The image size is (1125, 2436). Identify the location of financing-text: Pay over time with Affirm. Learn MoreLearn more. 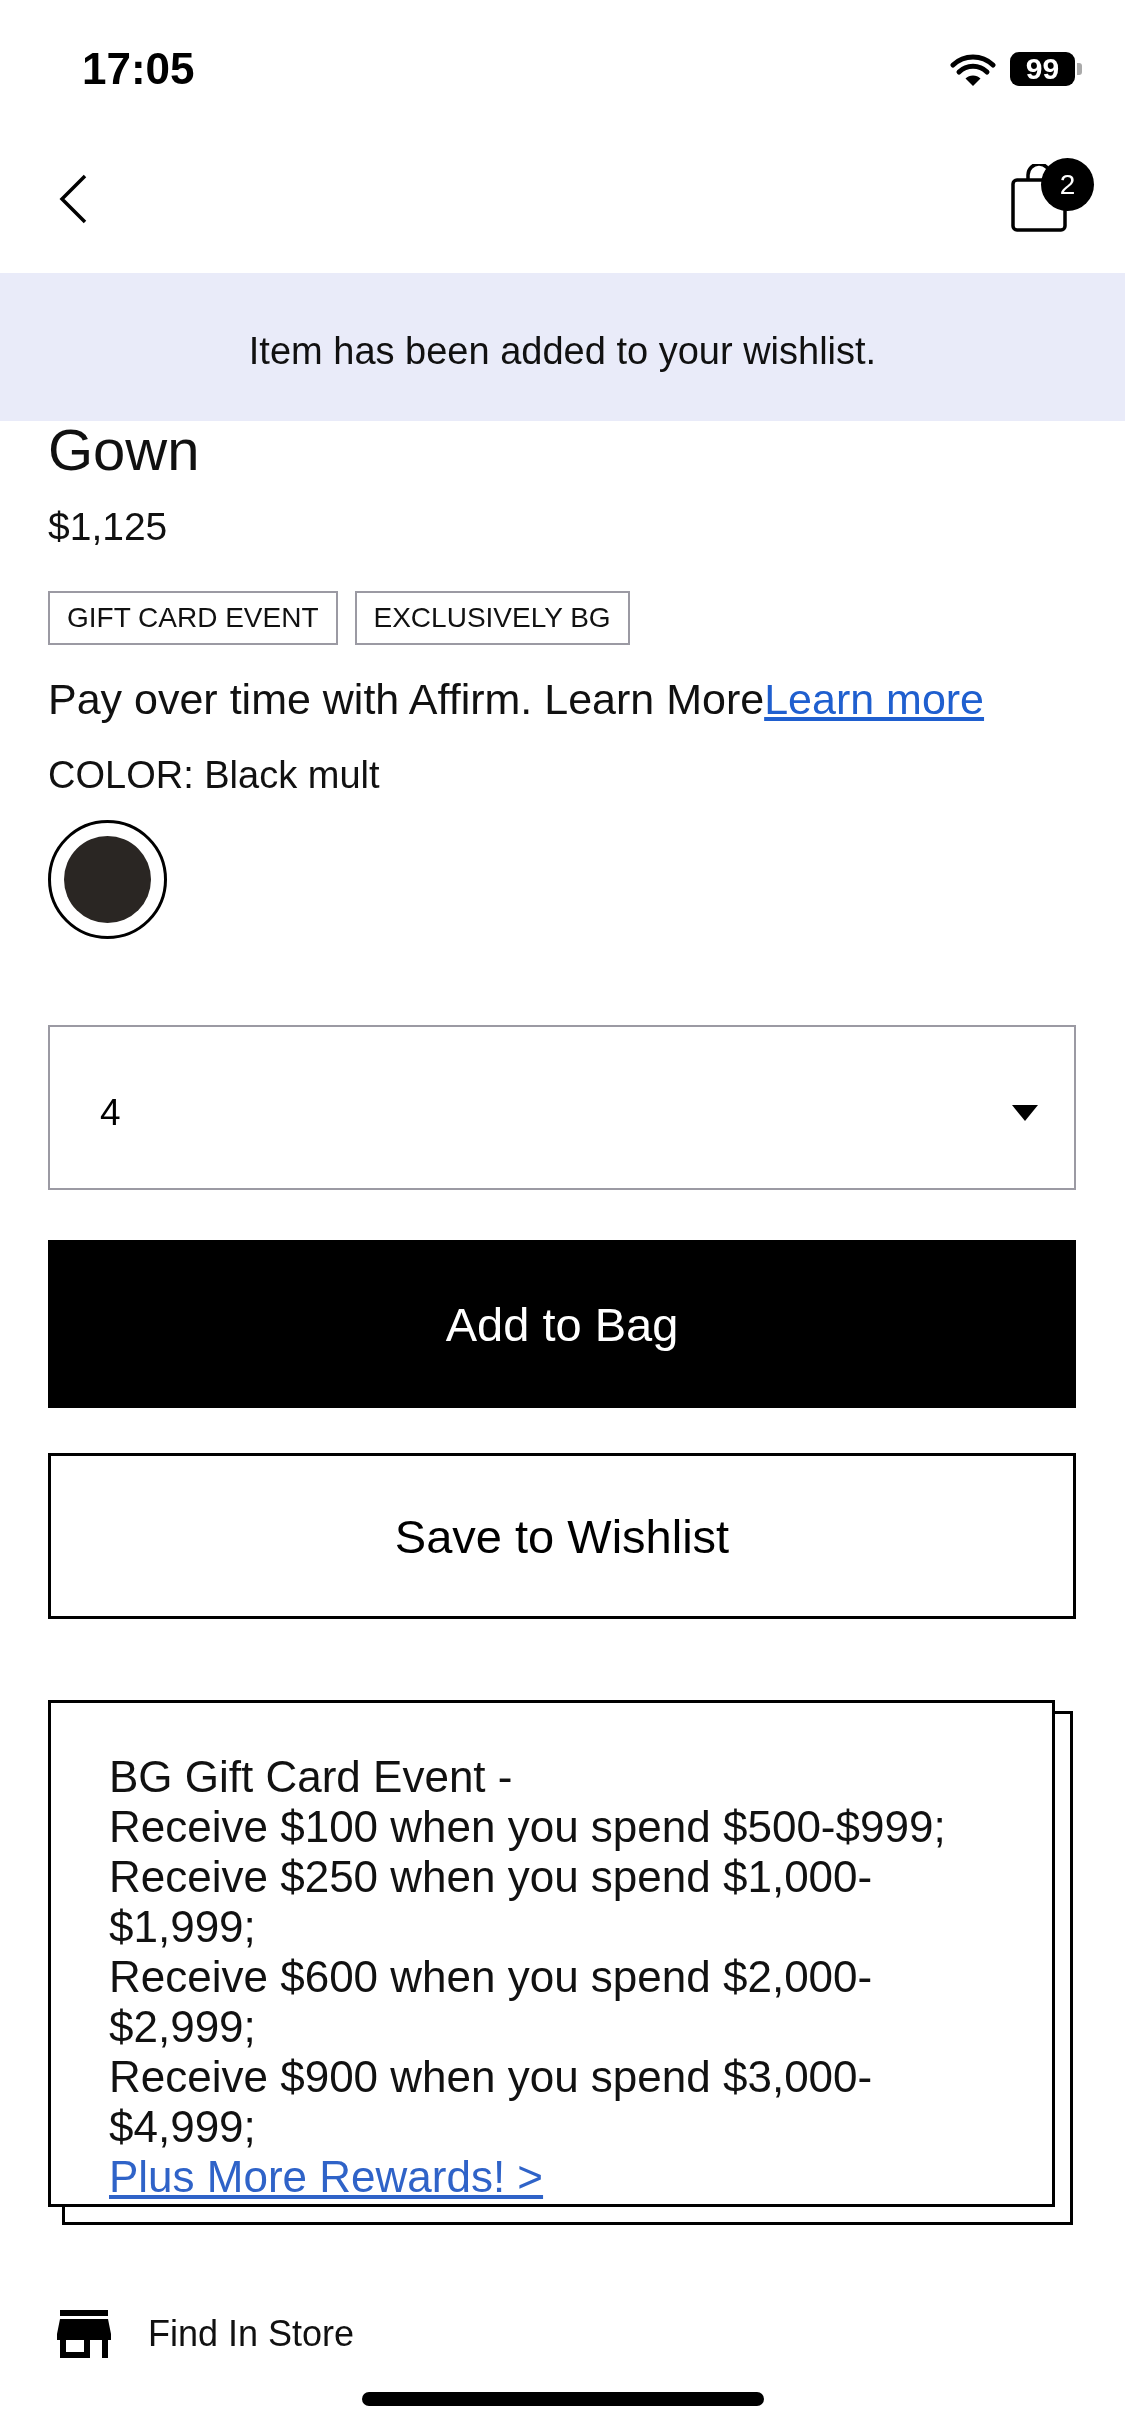
(516, 699).